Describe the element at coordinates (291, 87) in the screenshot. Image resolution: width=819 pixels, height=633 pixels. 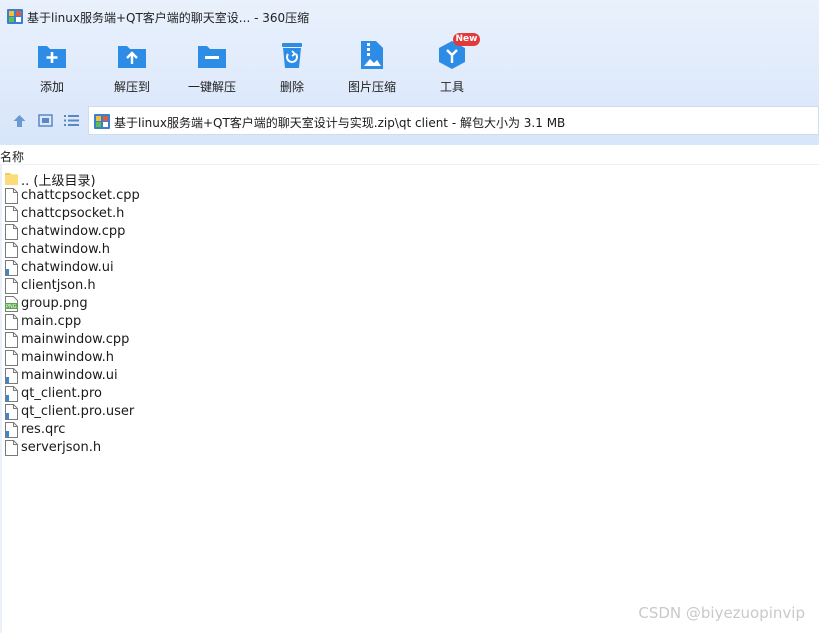
I see `delete-label: 删除` at that location.